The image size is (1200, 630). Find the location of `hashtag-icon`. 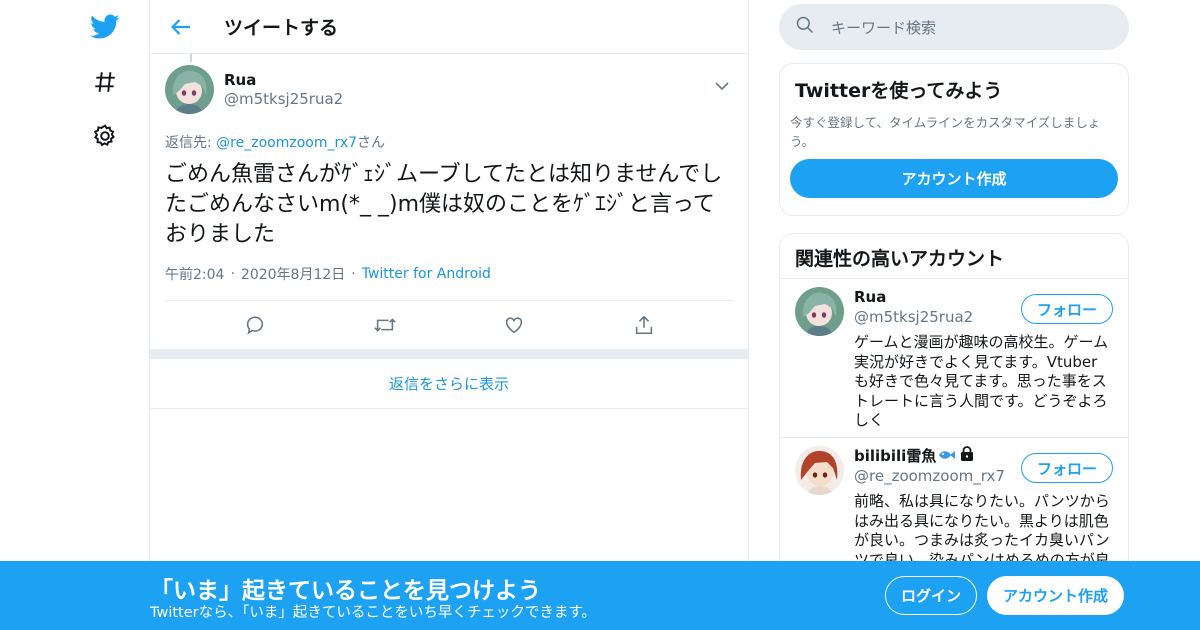

hashtag-icon is located at coordinates (105, 82).